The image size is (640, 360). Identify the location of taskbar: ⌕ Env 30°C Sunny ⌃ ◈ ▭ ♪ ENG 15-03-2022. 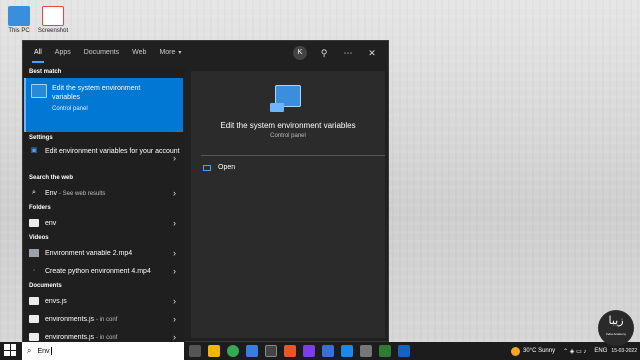
(320, 351).